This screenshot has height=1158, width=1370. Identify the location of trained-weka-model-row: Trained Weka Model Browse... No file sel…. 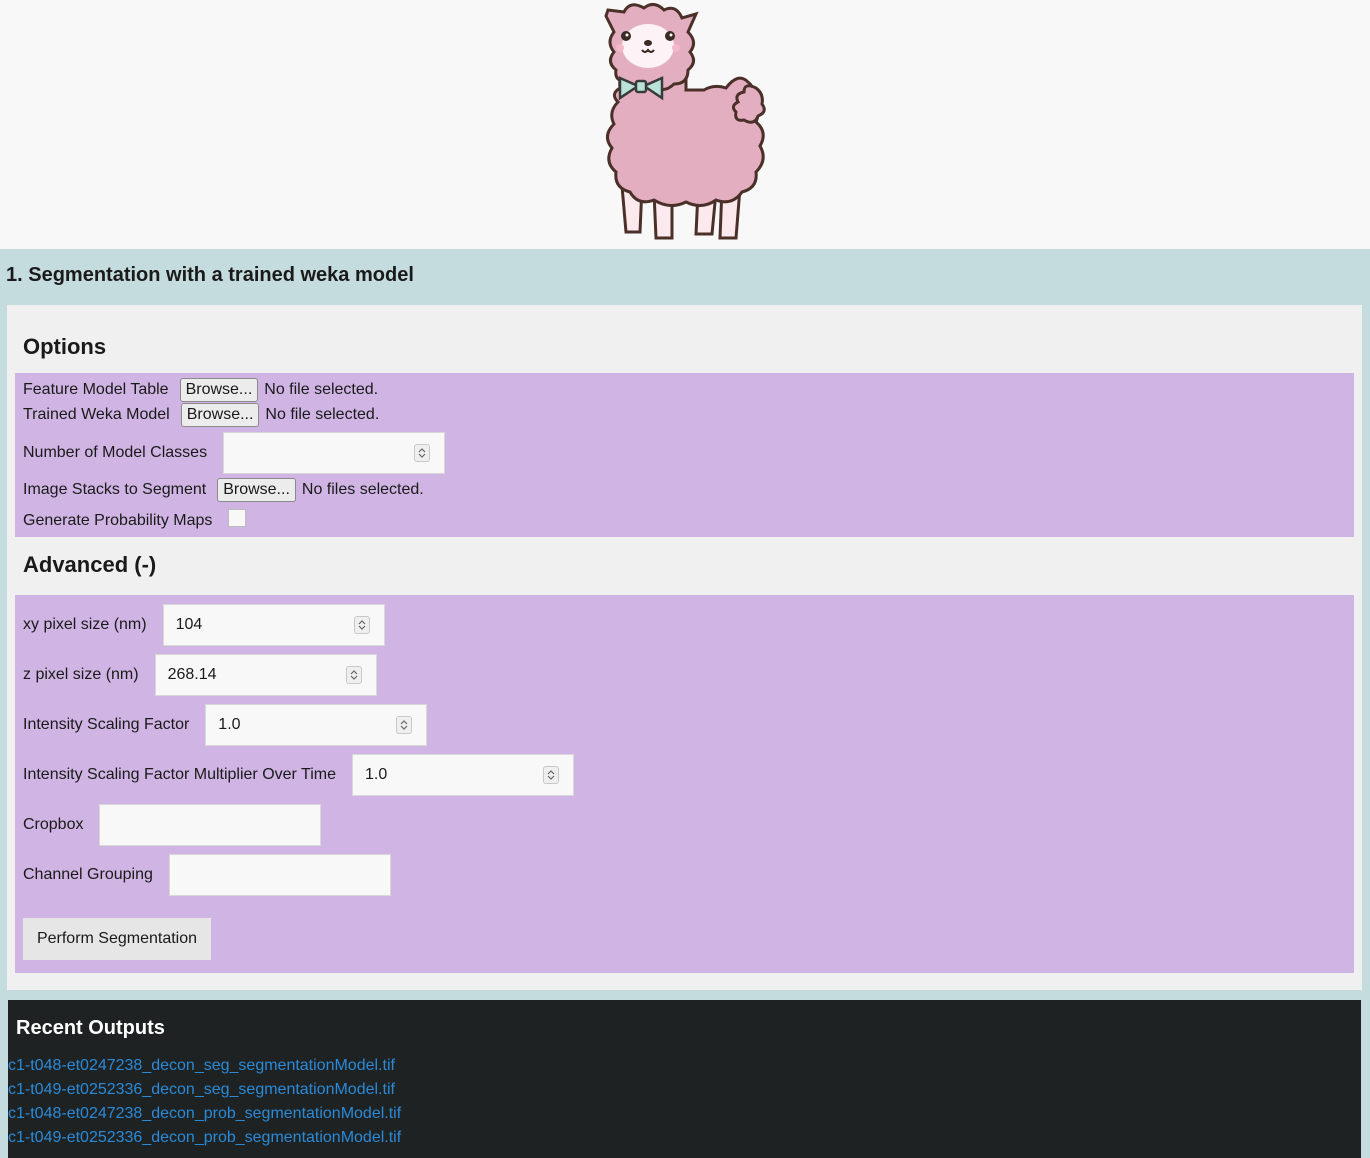
(201, 415).